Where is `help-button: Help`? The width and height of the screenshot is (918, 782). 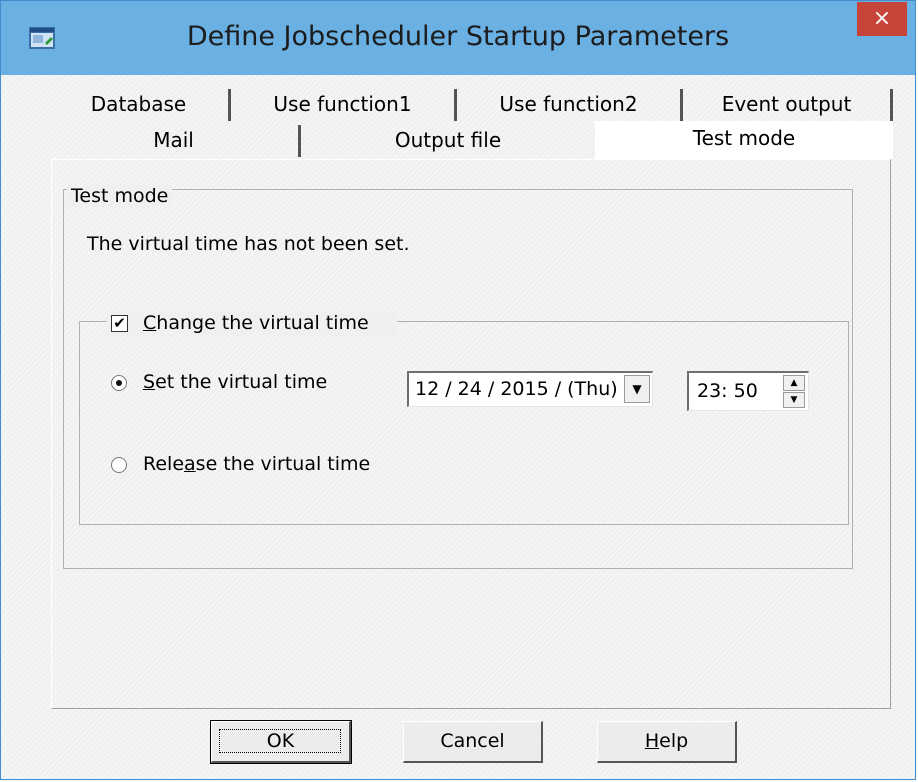
help-button: Help is located at coordinates (667, 742).